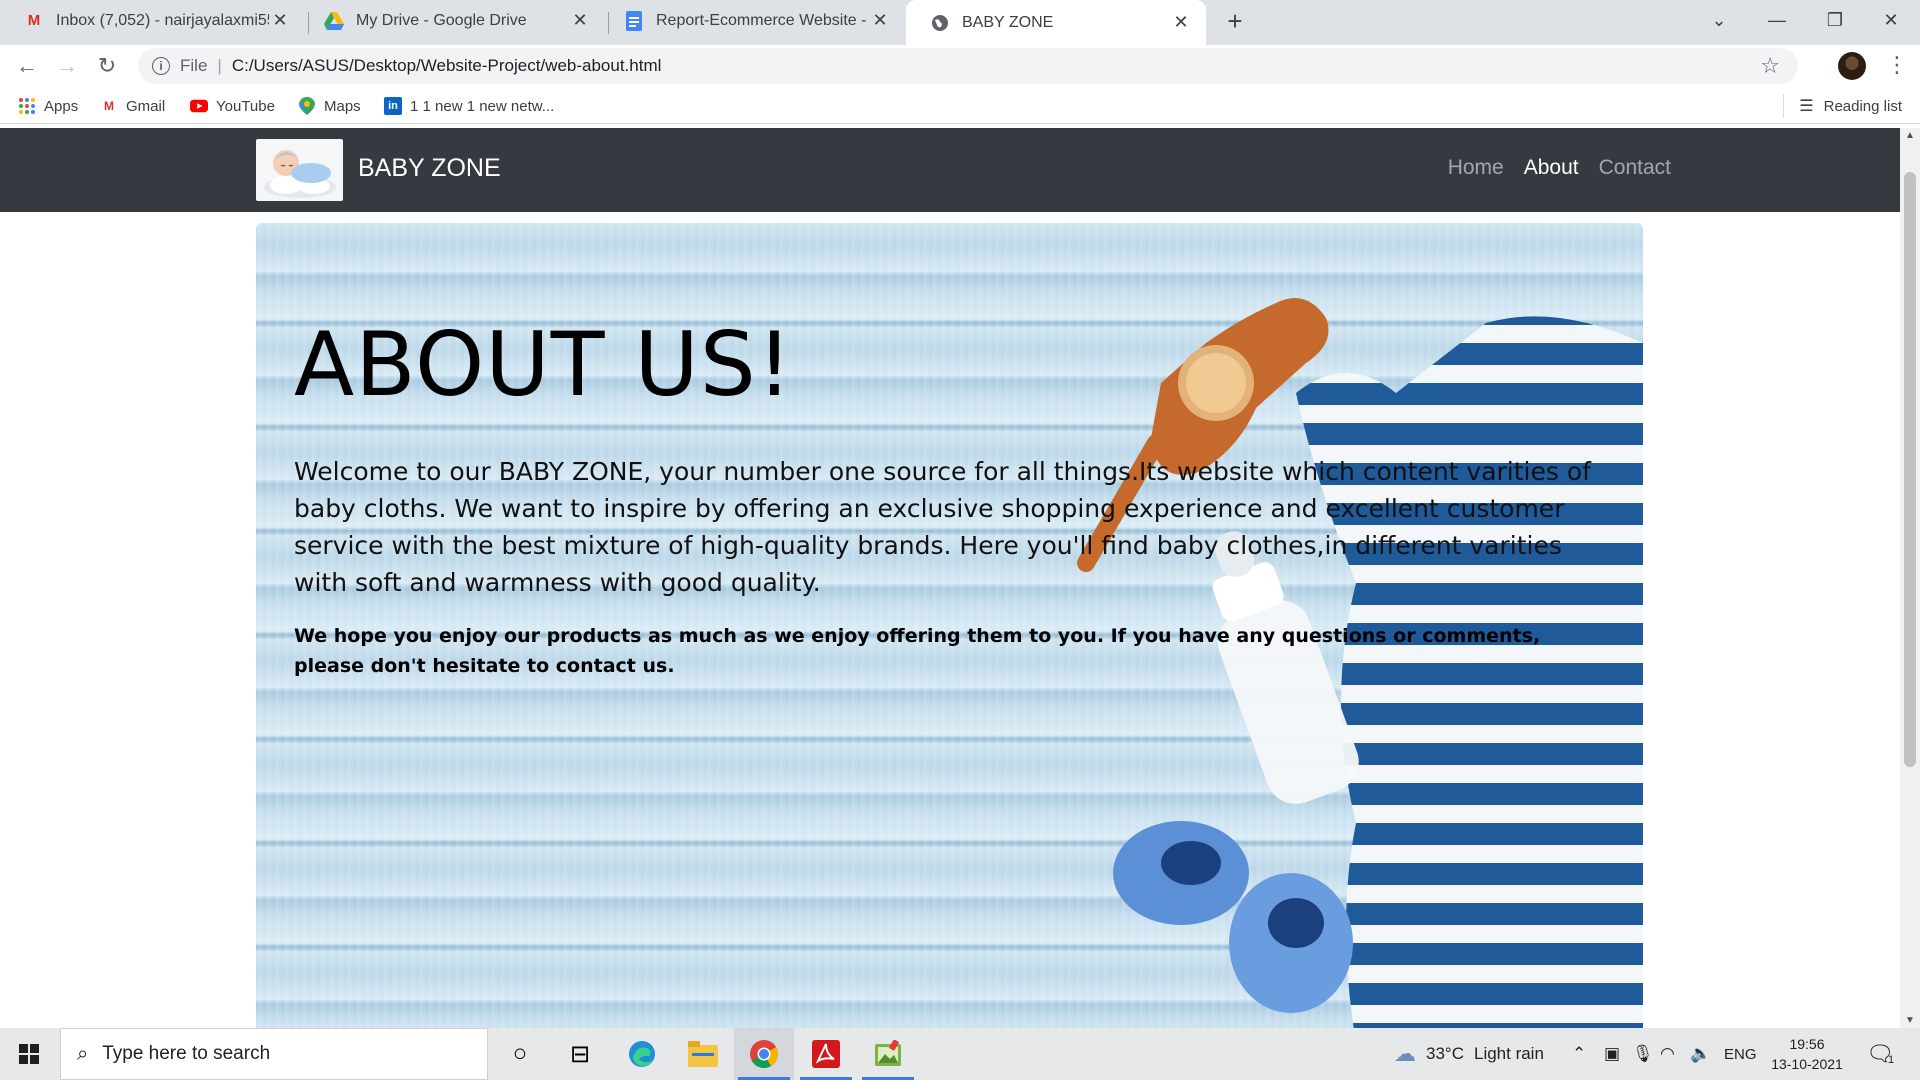 The image size is (1920, 1080). What do you see at coordinates (1835, 20) in the screenshot?
I see `restore-button: ❐` at bounding box center [1835, 20].